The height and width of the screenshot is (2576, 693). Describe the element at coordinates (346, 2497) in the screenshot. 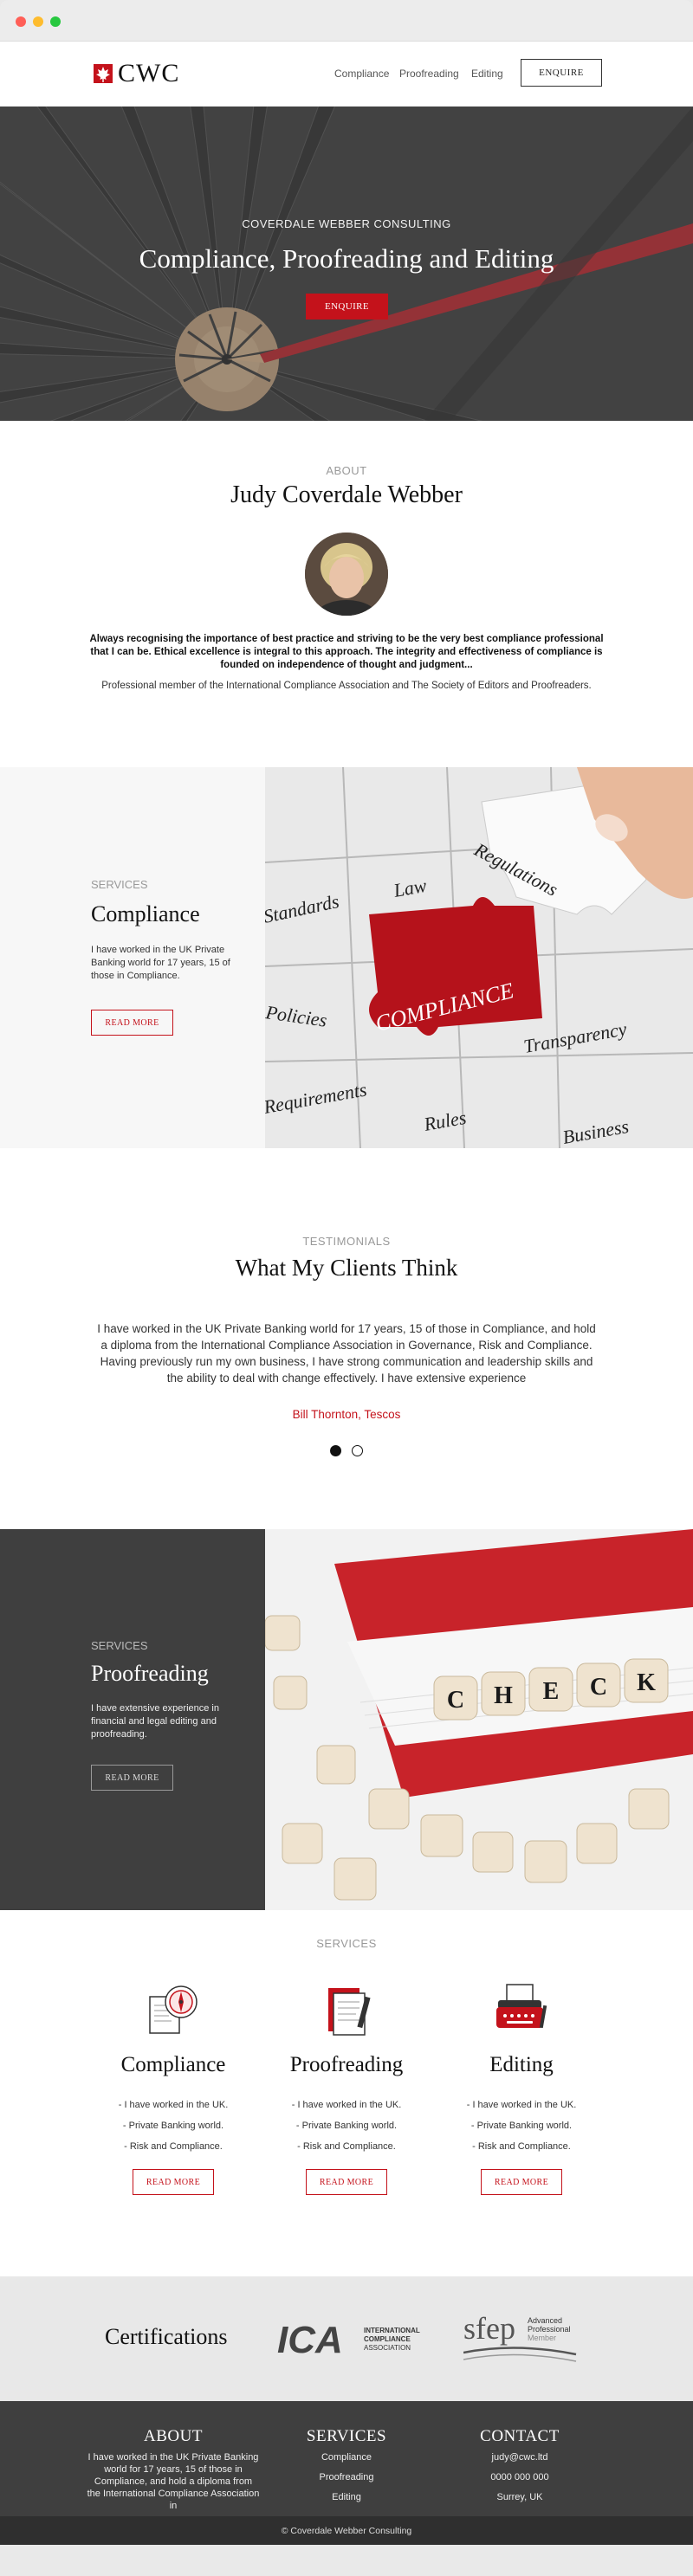

I see `footer-link-editing: Editing` at that location.